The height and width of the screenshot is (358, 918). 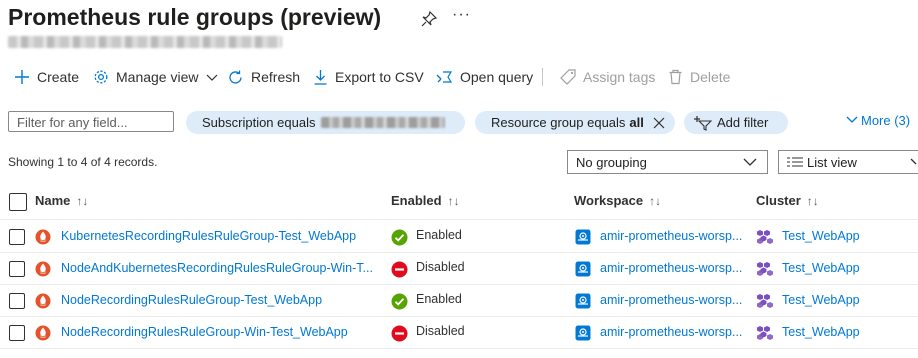 I want to click on open-query-button: Open query, so click(x=484, y=77).